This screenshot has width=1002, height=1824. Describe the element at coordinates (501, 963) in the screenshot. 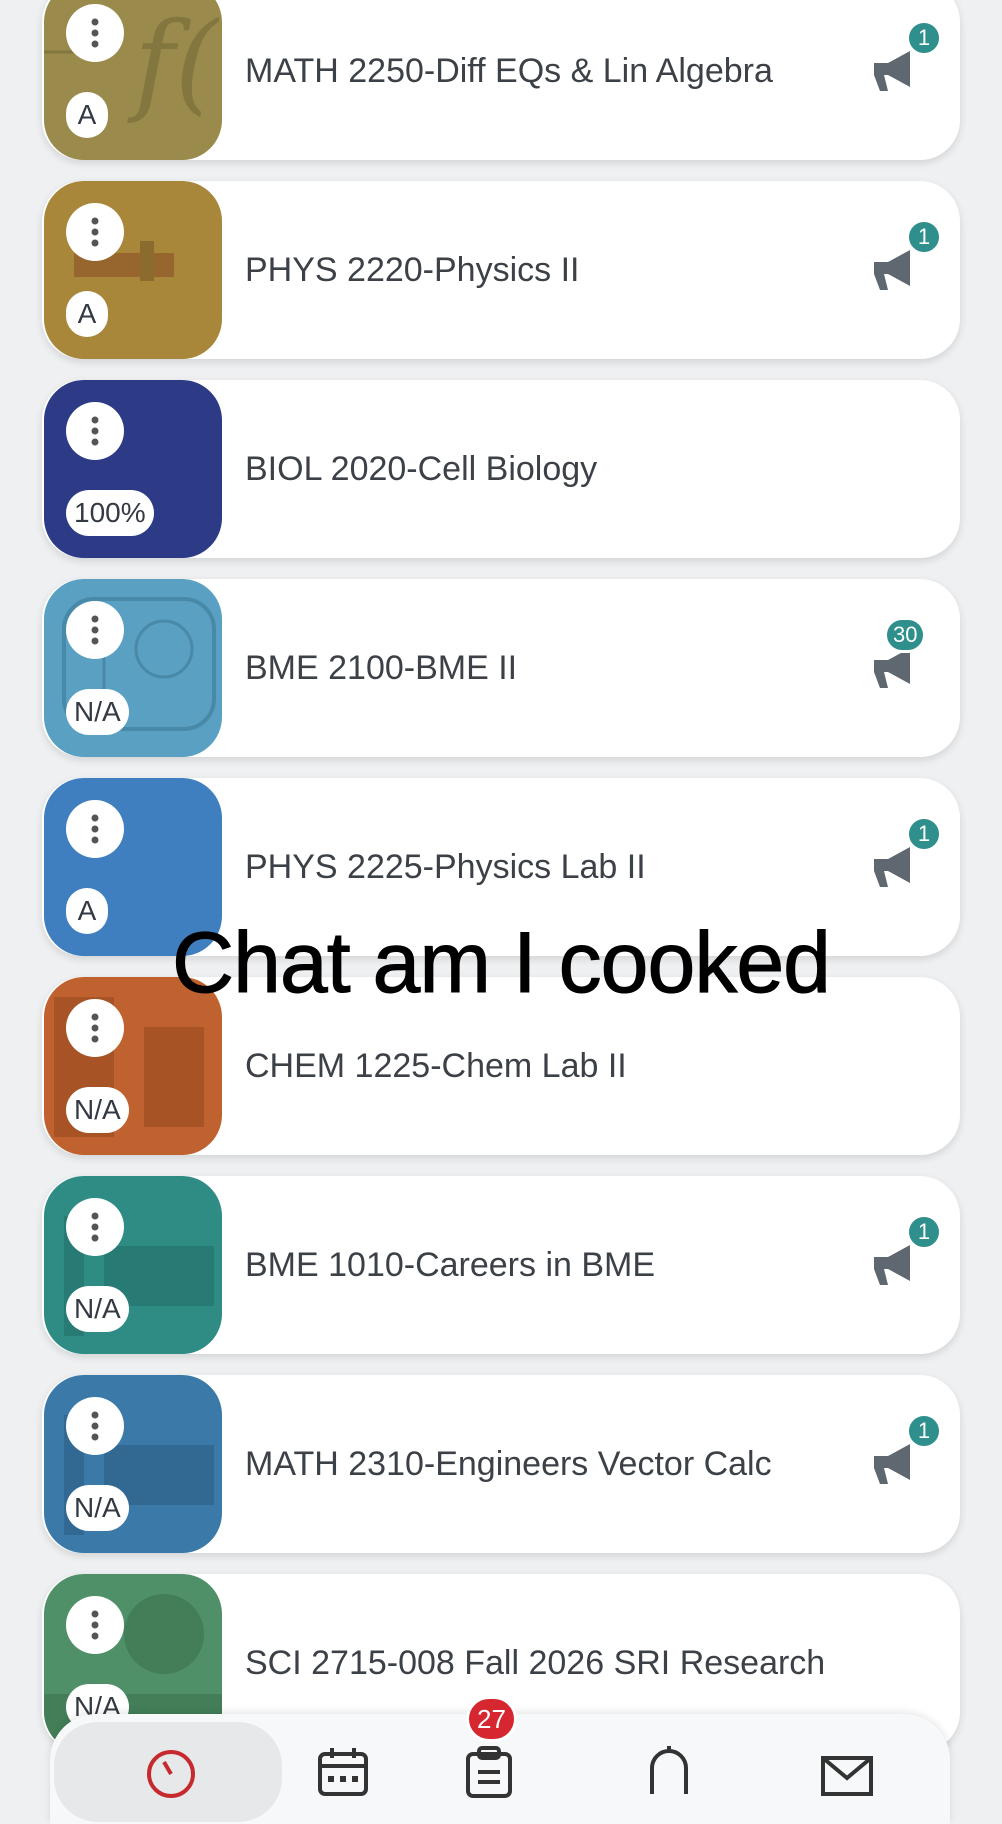

I see `overlay-caption: Chat am I cooked` at that location.